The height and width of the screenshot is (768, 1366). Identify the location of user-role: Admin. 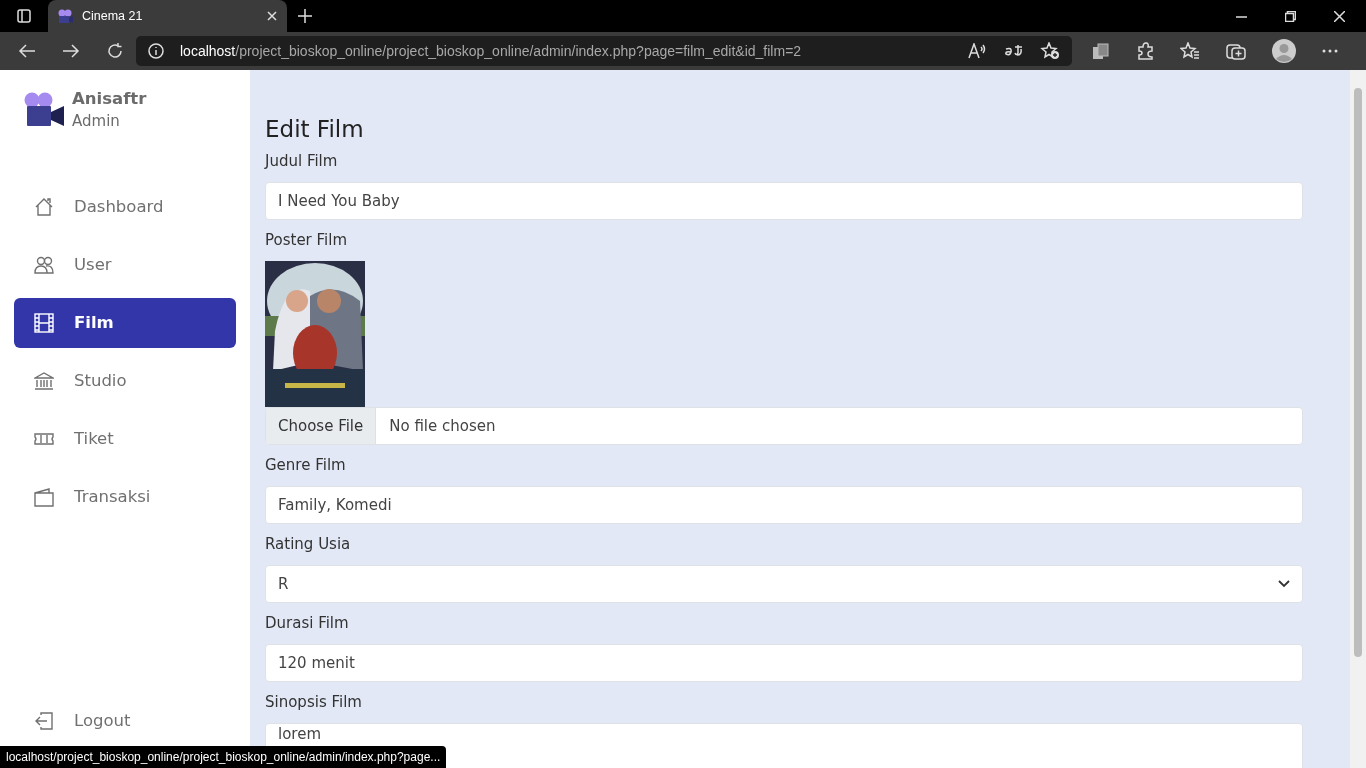
(96, 121).